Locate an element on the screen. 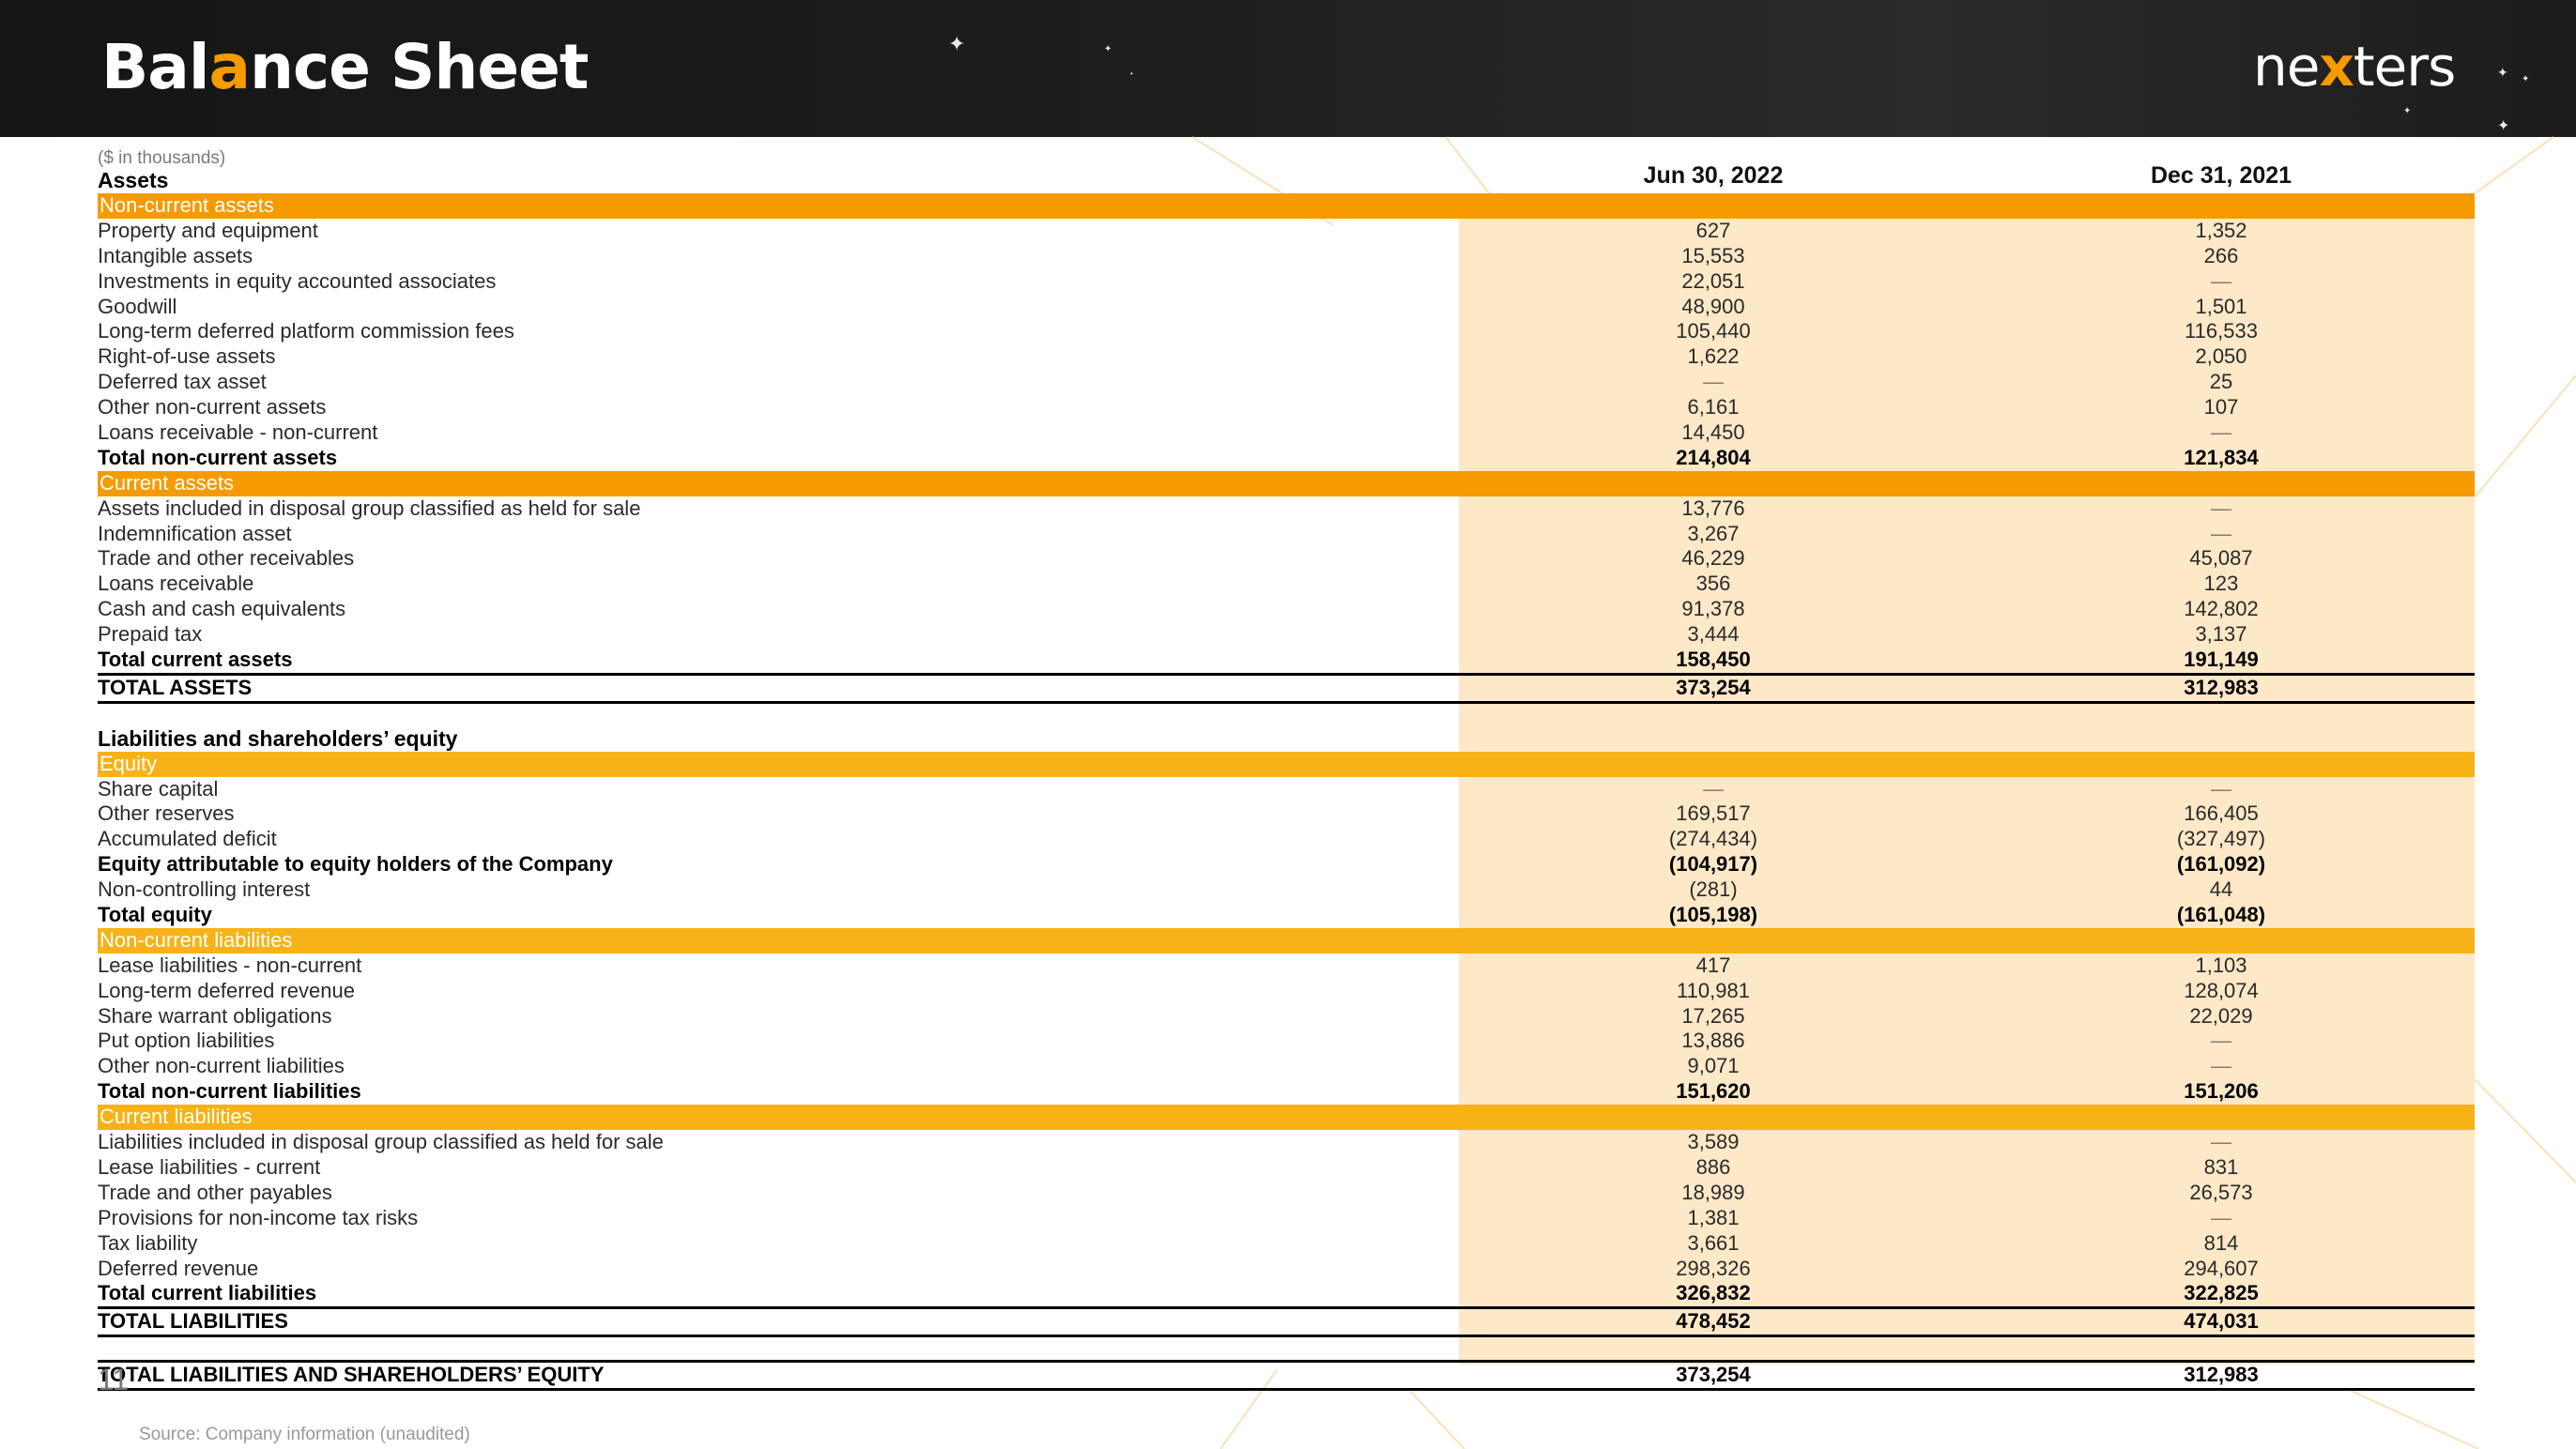  value-jun-2022: 158,450 is located at coordinates (1714, 660).